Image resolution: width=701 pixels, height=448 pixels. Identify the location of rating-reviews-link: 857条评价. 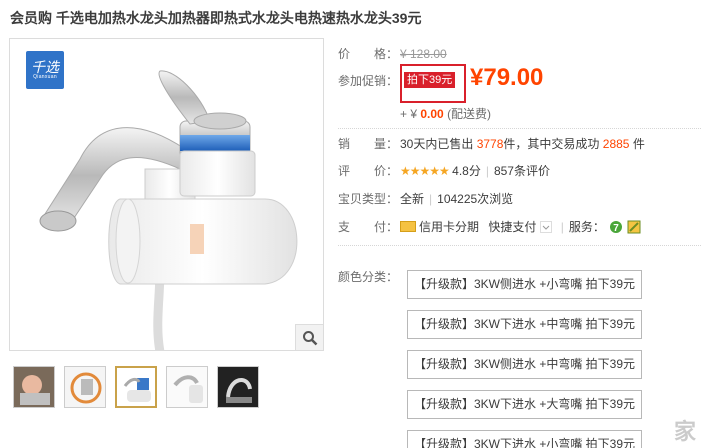
(522, 171).